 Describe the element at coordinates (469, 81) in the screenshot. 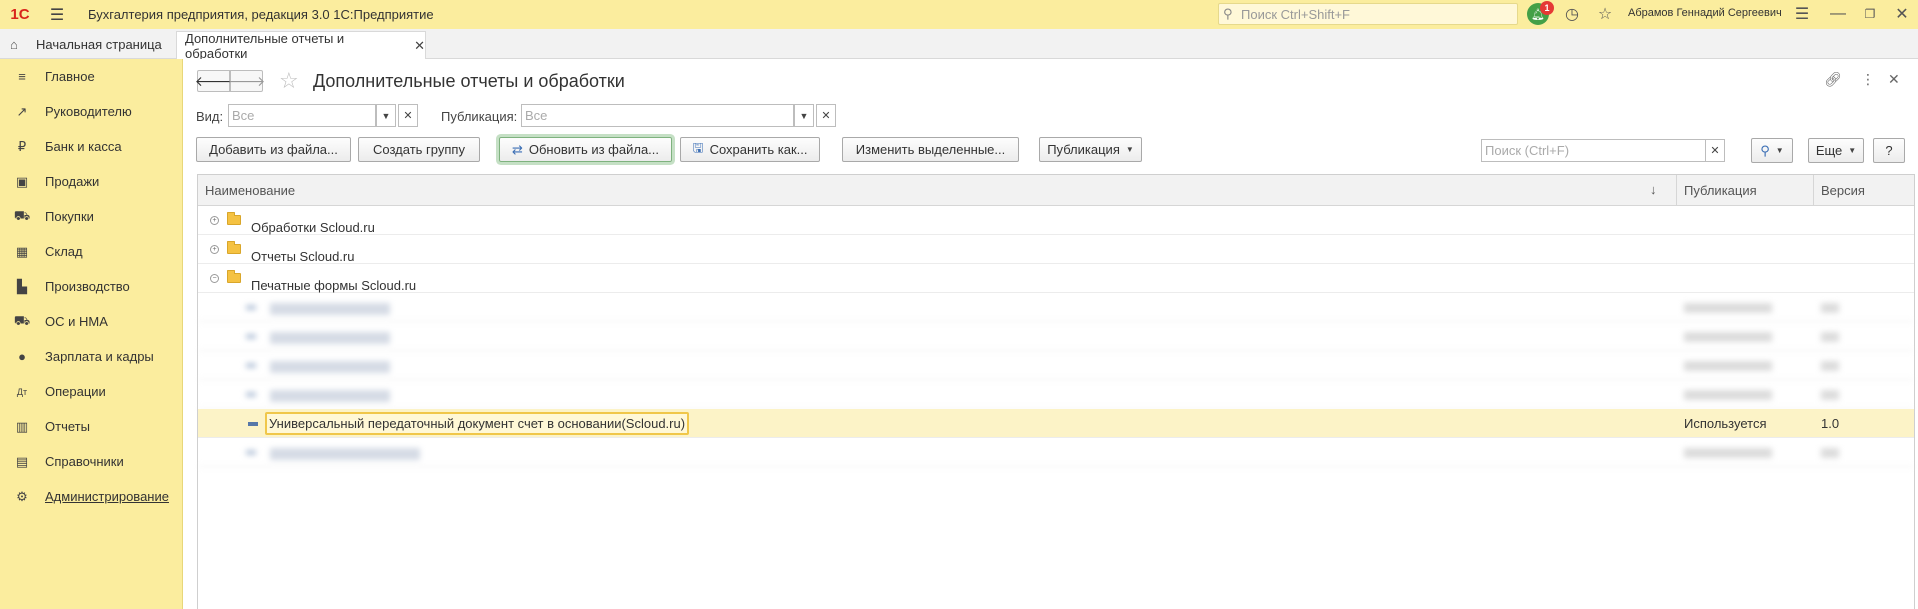

I see `page-title: Дополнительные отчеты и обработки` at that location.